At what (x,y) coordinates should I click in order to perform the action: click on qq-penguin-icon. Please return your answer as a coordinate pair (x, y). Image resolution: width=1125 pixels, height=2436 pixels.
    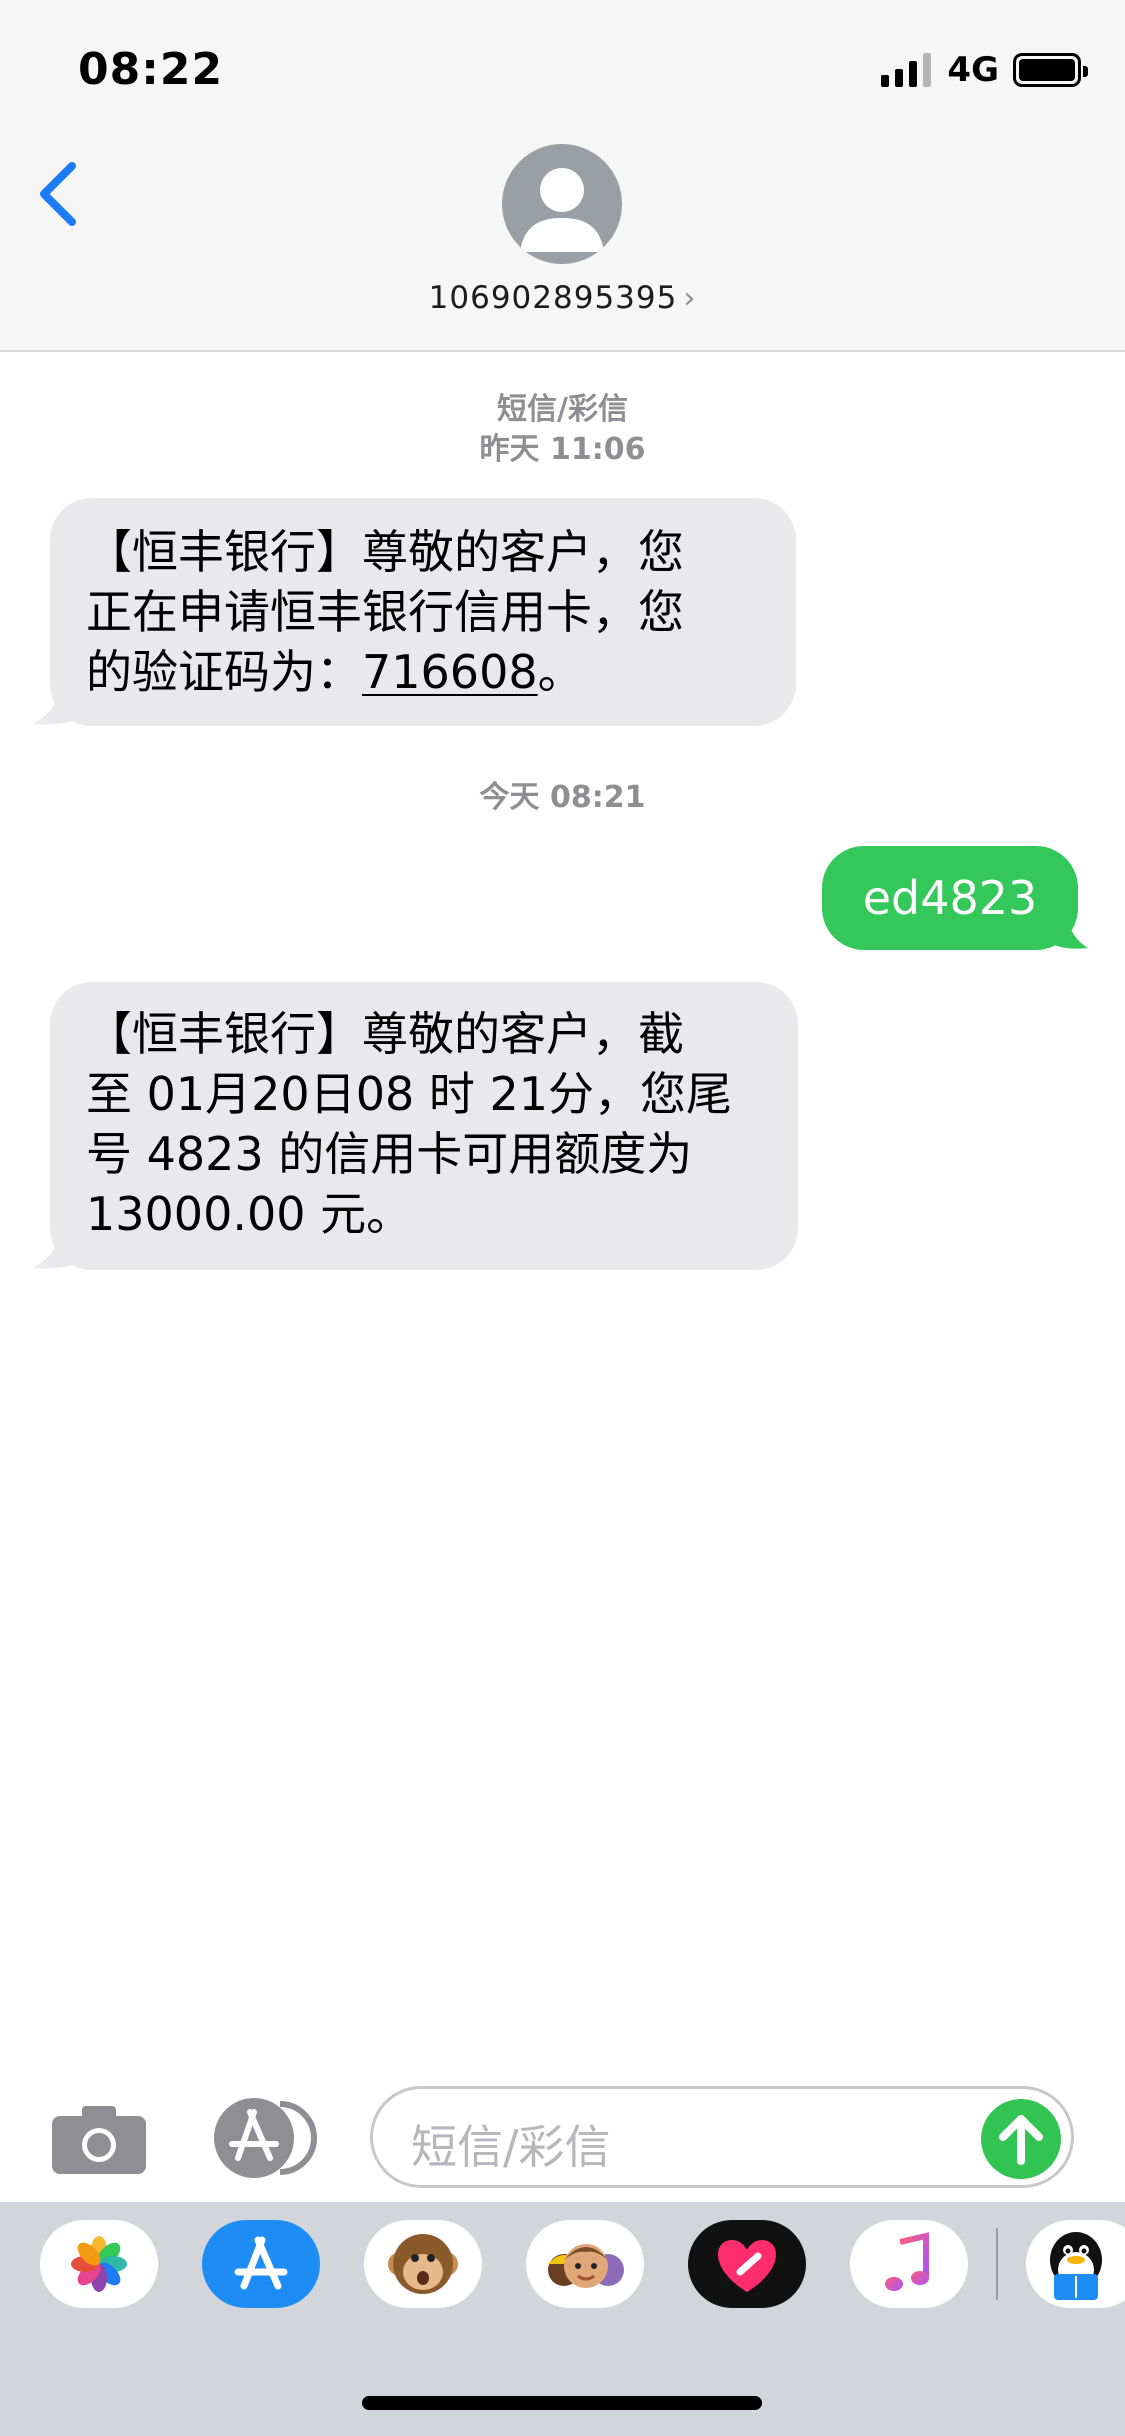
    Looking at the image, I should click on (1076, 2266).